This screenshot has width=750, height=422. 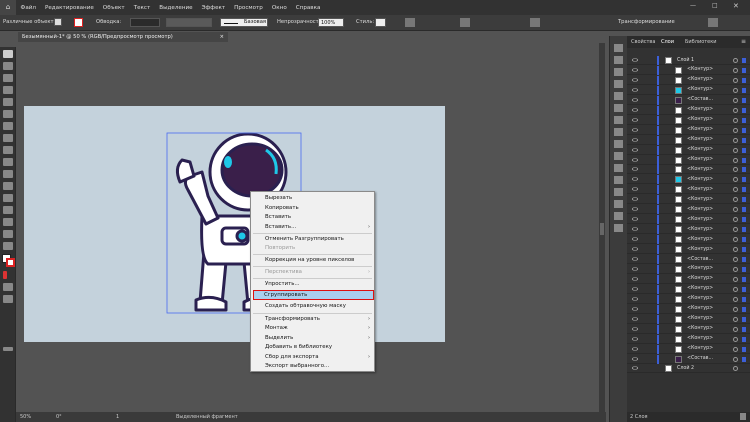 What do you see at coordinates (618, 108) in the screenshot?
I see `gradient-panel-icon` at bounding box center [618, 108].